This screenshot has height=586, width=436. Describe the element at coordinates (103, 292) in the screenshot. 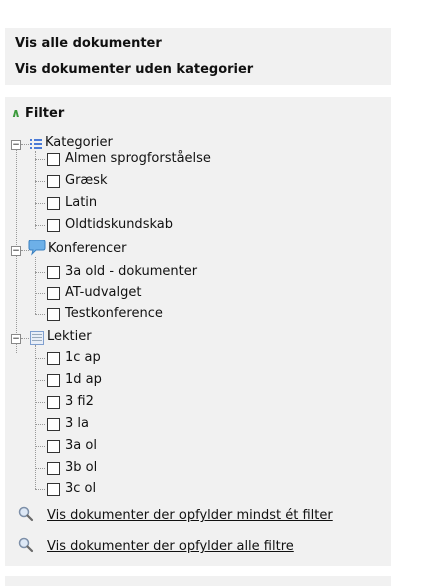

I see `item-label: AT-udvalget` at that location.